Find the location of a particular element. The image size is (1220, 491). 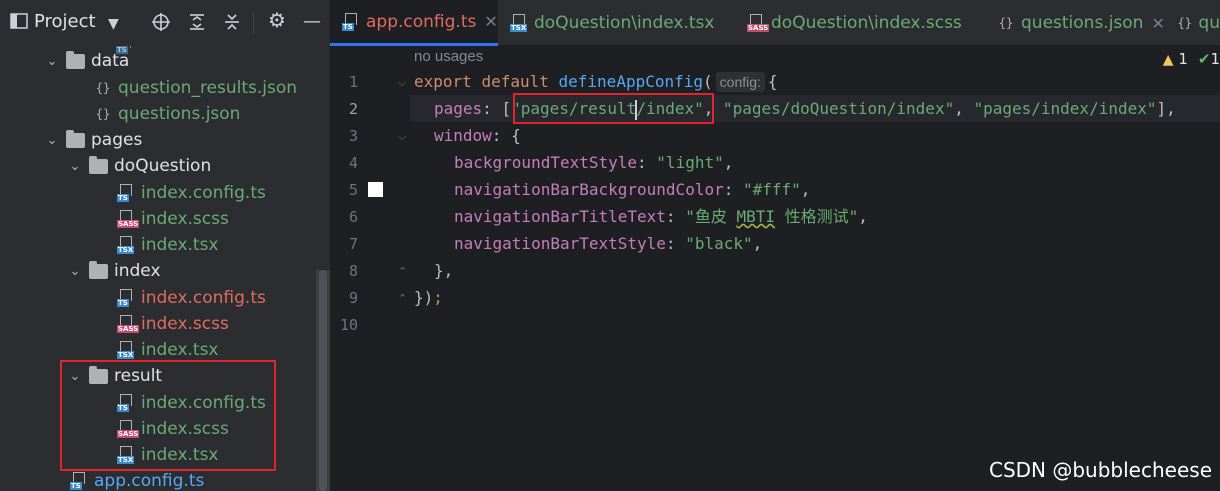

code-line-4: backgroundTextStyle: "light", is located at coordinates (594, 162).